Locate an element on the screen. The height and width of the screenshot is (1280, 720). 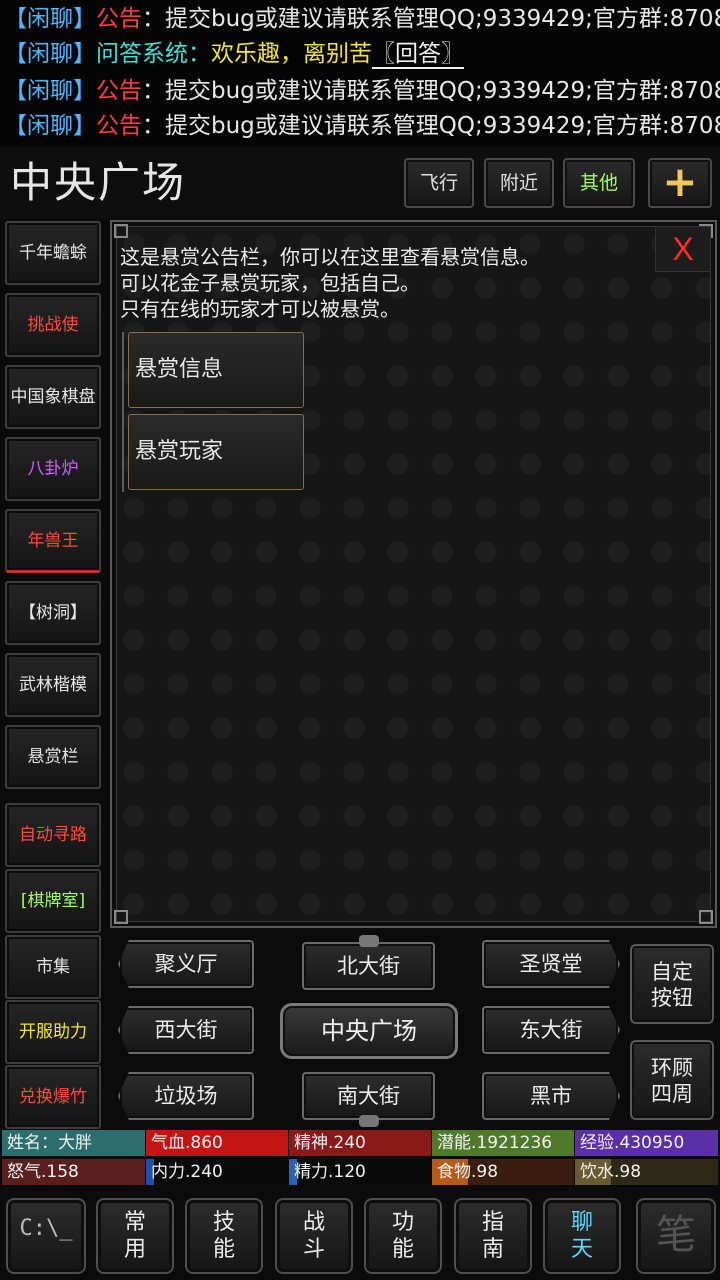
sidebar-item-bounty: 悬赏栏 is located at coordinates (53, 757).